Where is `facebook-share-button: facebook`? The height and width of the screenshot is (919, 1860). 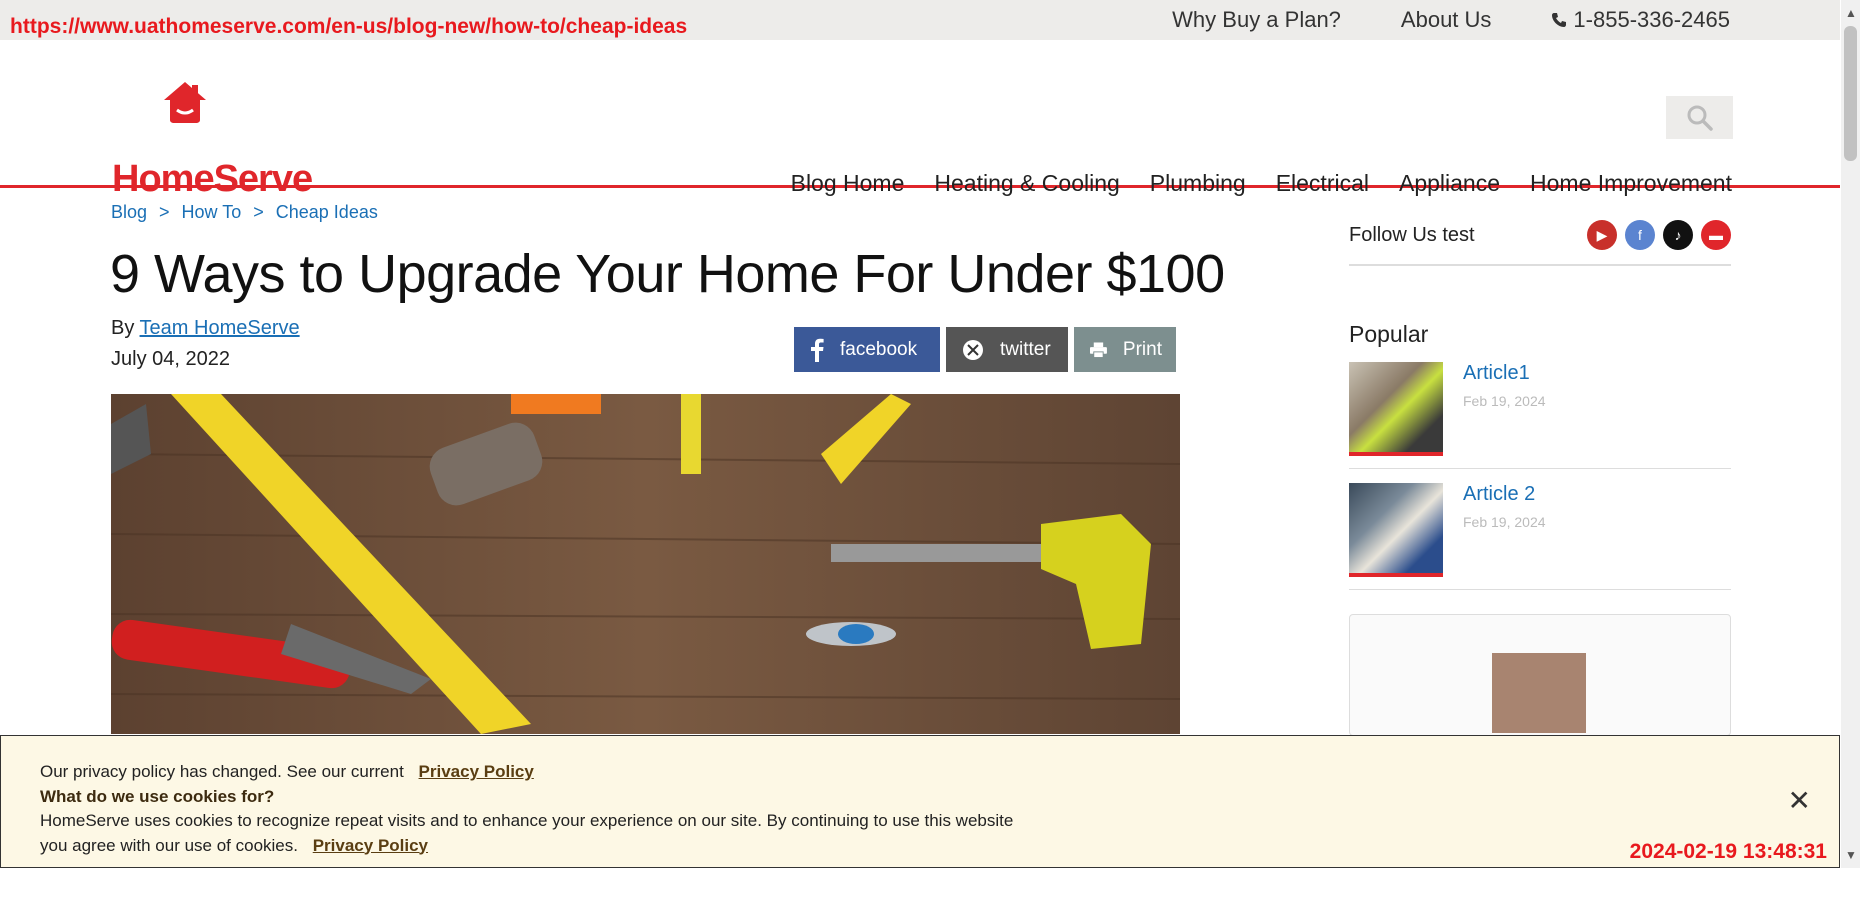
facebook-share-button: facebook is located at coordinates (867, 349).